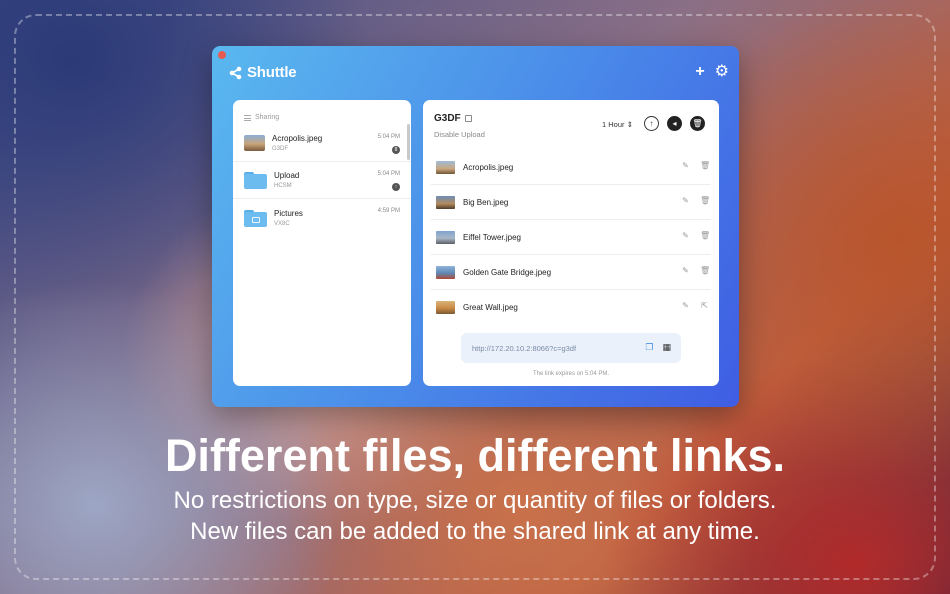 Image resolution: width=950 pixels, height=594 pixels. What do you see at coordinates (280, 149) in the screenshot?
I see `share-item-code: G3DF` at bounding box center [280, 149].